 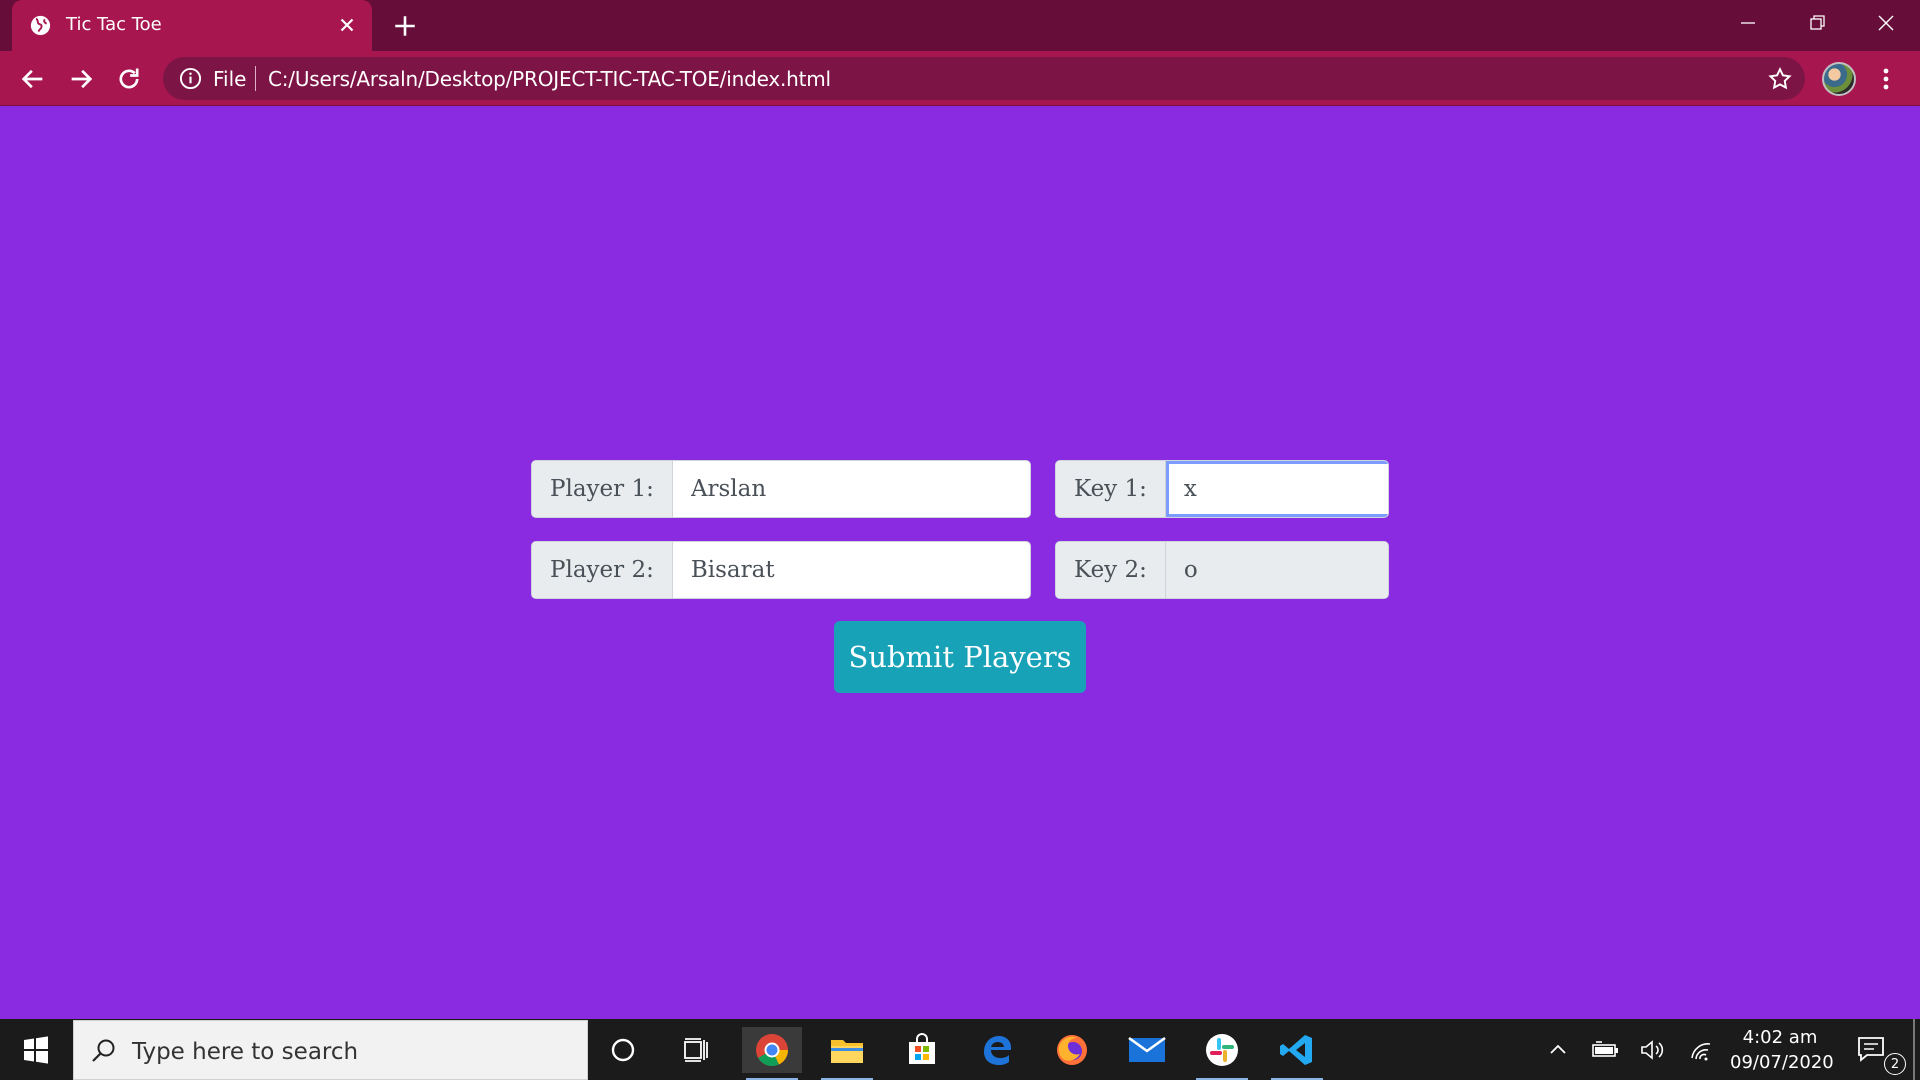 What do you see at coordinates (1817, 23) in the screenshot?
I see `restore-icon` at bounding box center [1817, 23].